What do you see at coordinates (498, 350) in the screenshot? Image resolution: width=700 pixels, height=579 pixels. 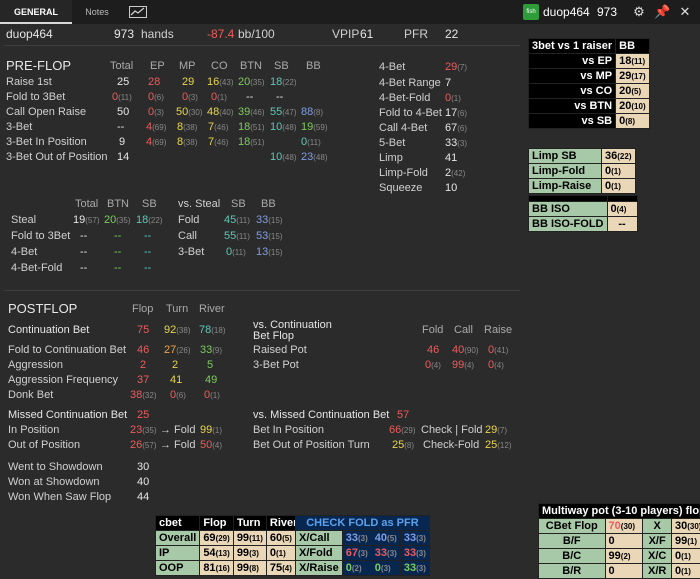 I see `stat-value: 0(41)` at bounding box center [498, 350].